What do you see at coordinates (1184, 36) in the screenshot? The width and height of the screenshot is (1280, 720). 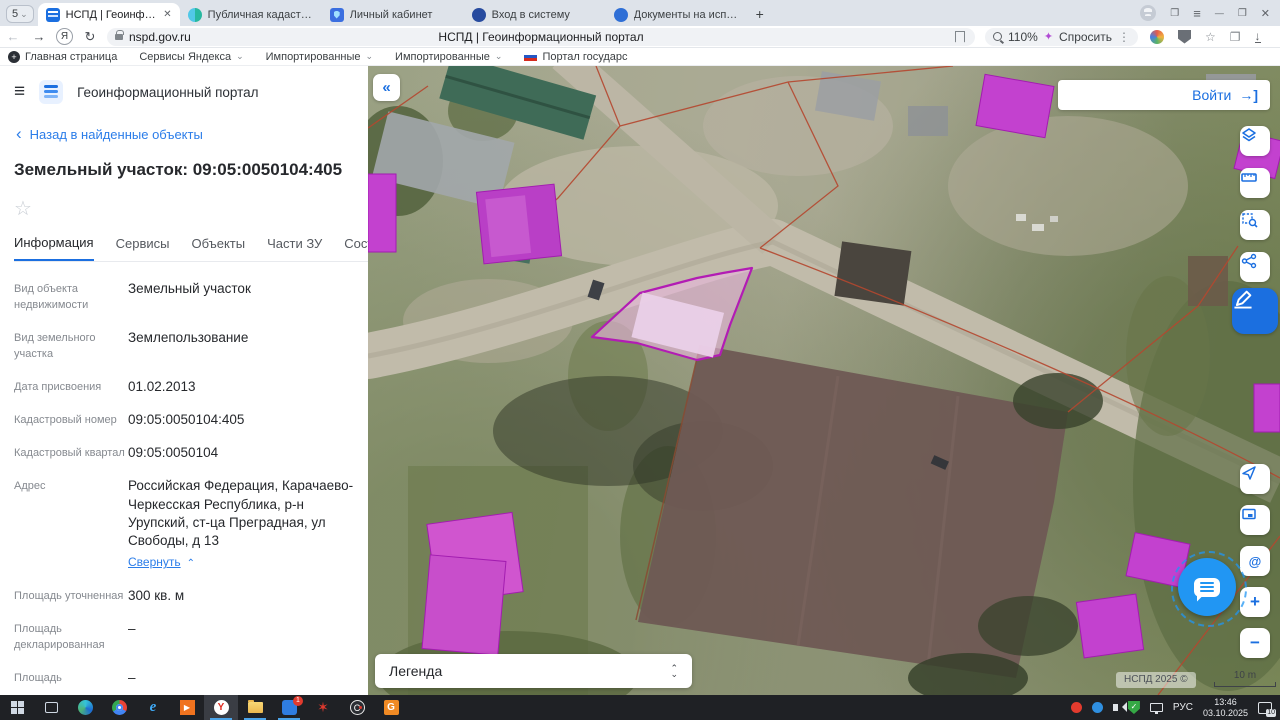 I see `extension-shield-icon` at bounding box center [1184, 36].